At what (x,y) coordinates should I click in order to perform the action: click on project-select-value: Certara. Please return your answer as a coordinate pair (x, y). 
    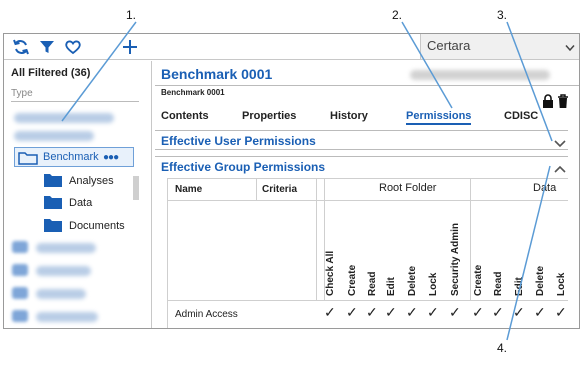
    Looking at the image, I should click on (449, 45).